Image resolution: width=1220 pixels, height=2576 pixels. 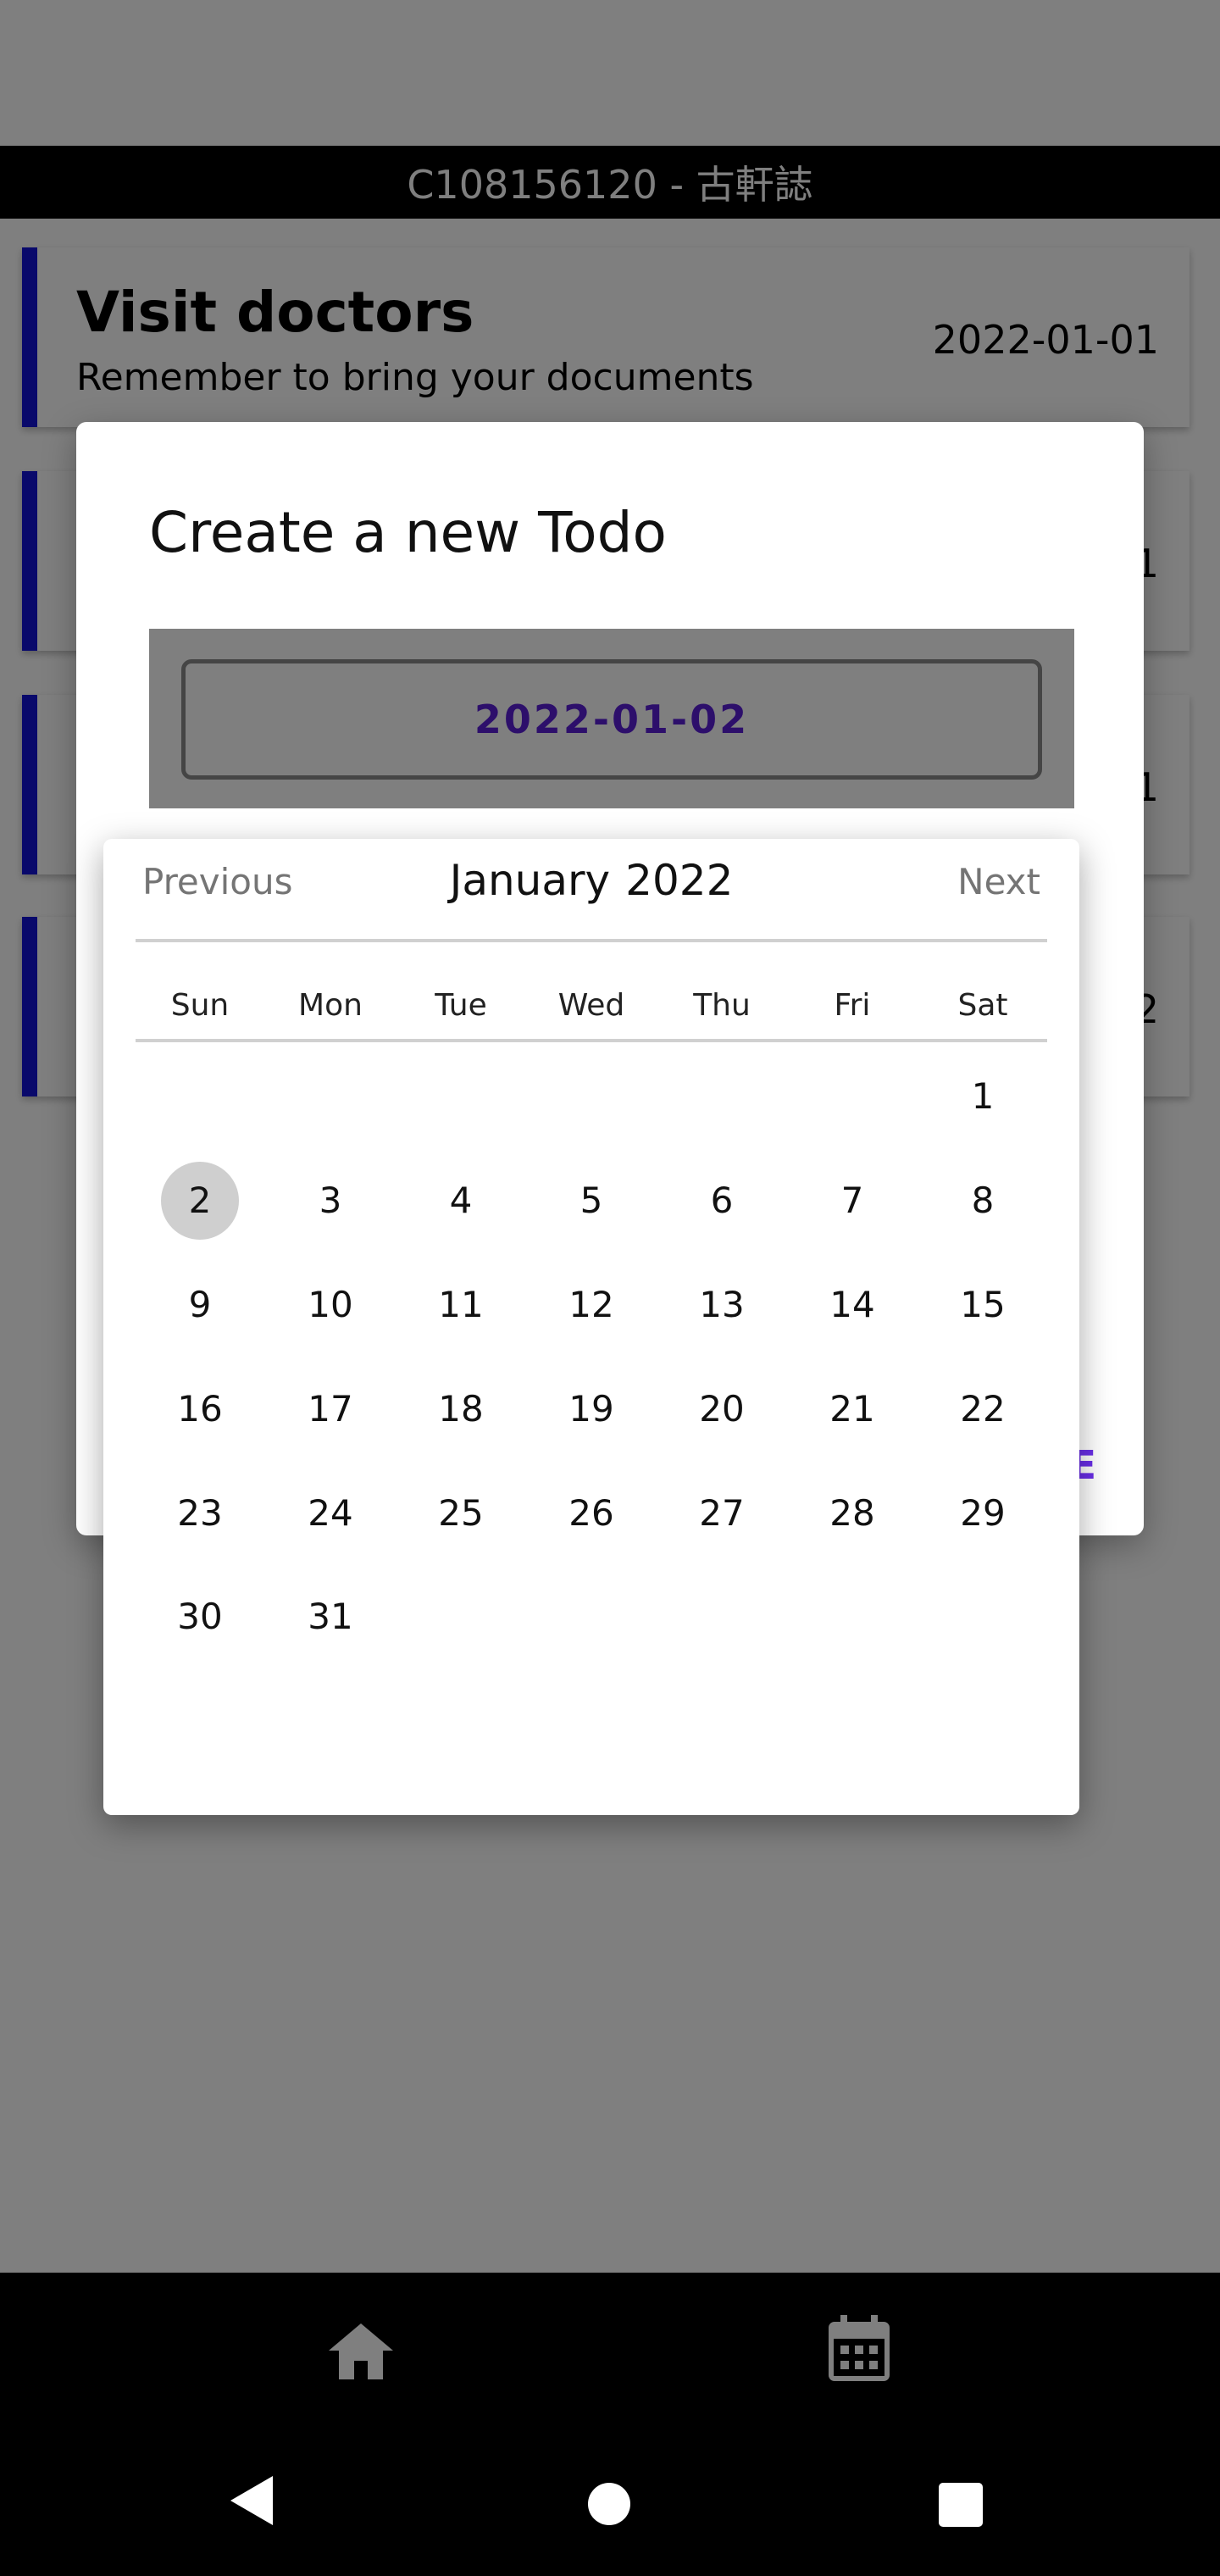 I want to click on calendar-day: 14, so click(x=852, y=1305).